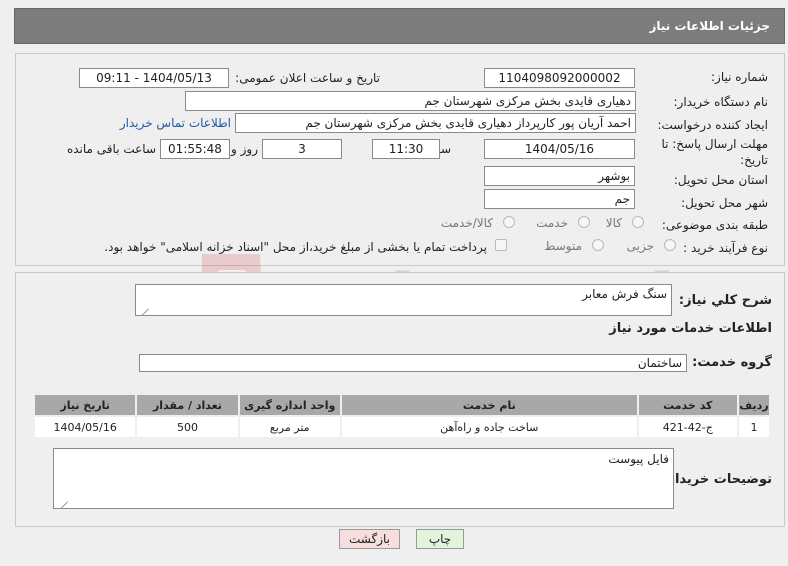 The image size is (788, 566). I want to click on deadline-date-field: 1404/05/16, so click(559, 149).